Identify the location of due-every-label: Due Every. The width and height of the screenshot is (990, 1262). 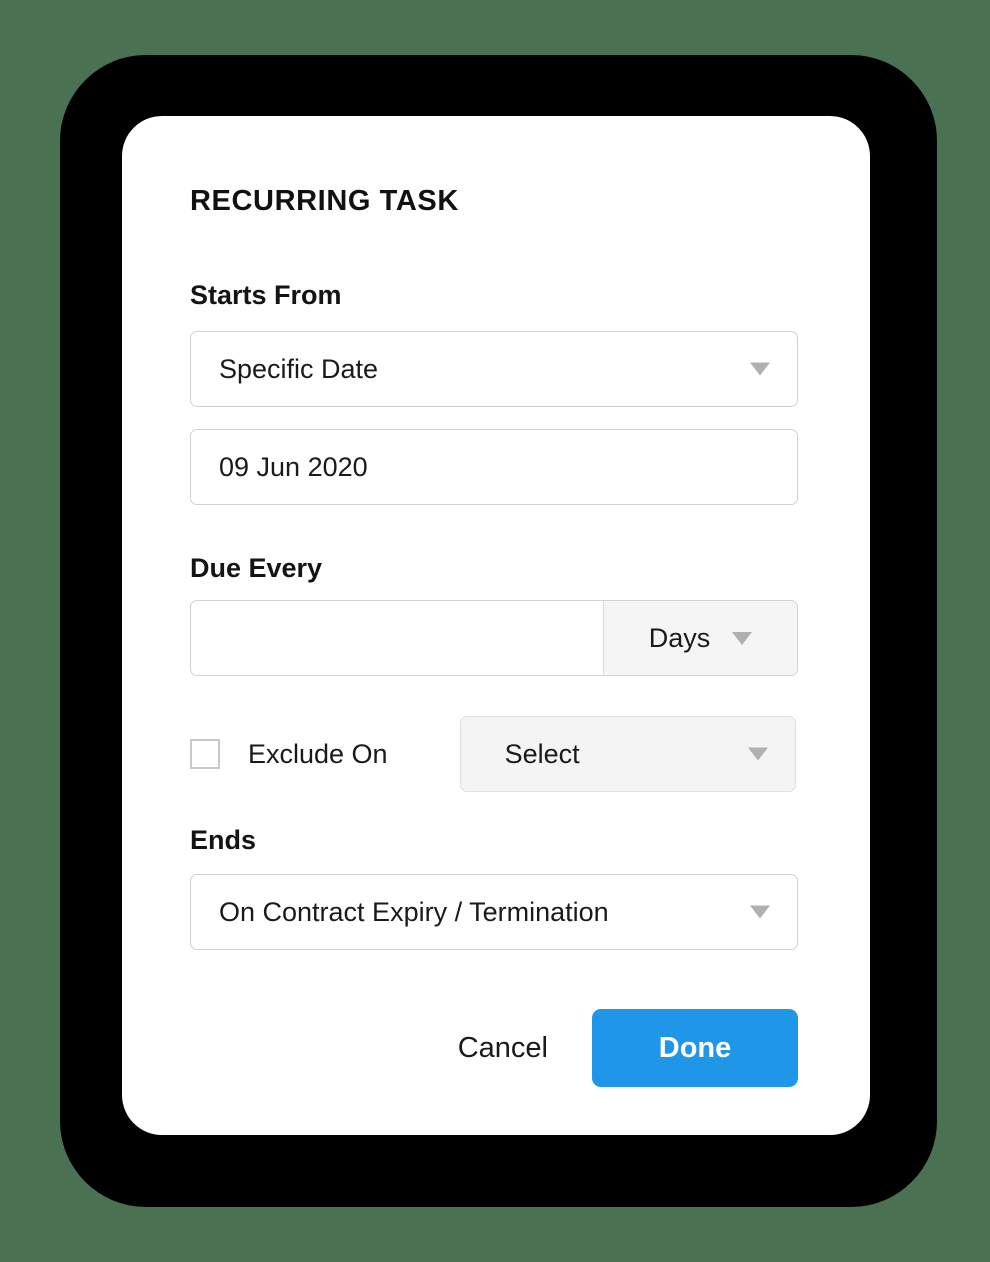
(256, 568).